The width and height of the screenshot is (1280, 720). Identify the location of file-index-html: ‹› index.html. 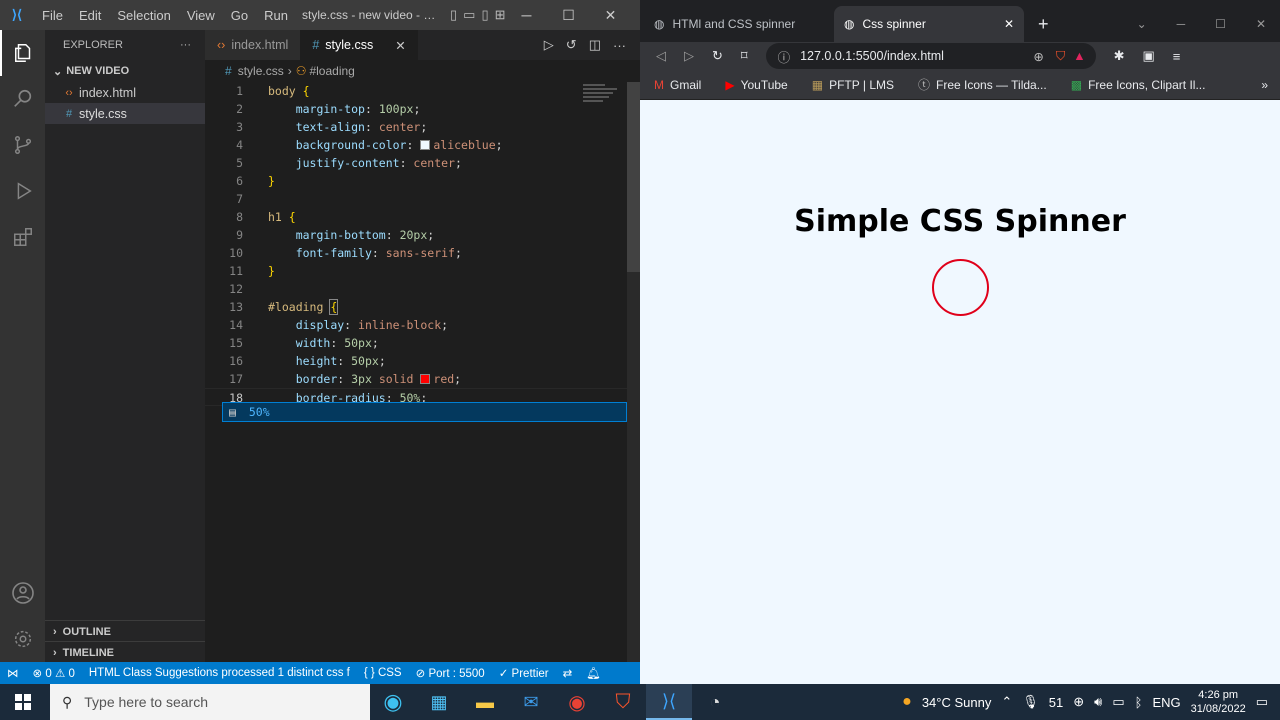
(125, 92).